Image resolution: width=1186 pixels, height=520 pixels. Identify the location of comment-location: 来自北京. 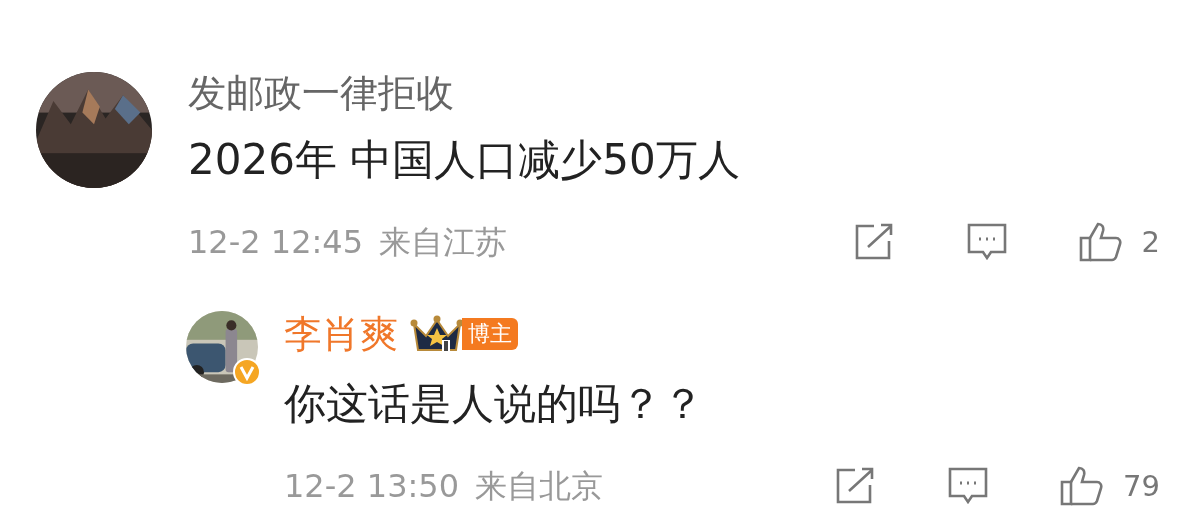
(539, 486).